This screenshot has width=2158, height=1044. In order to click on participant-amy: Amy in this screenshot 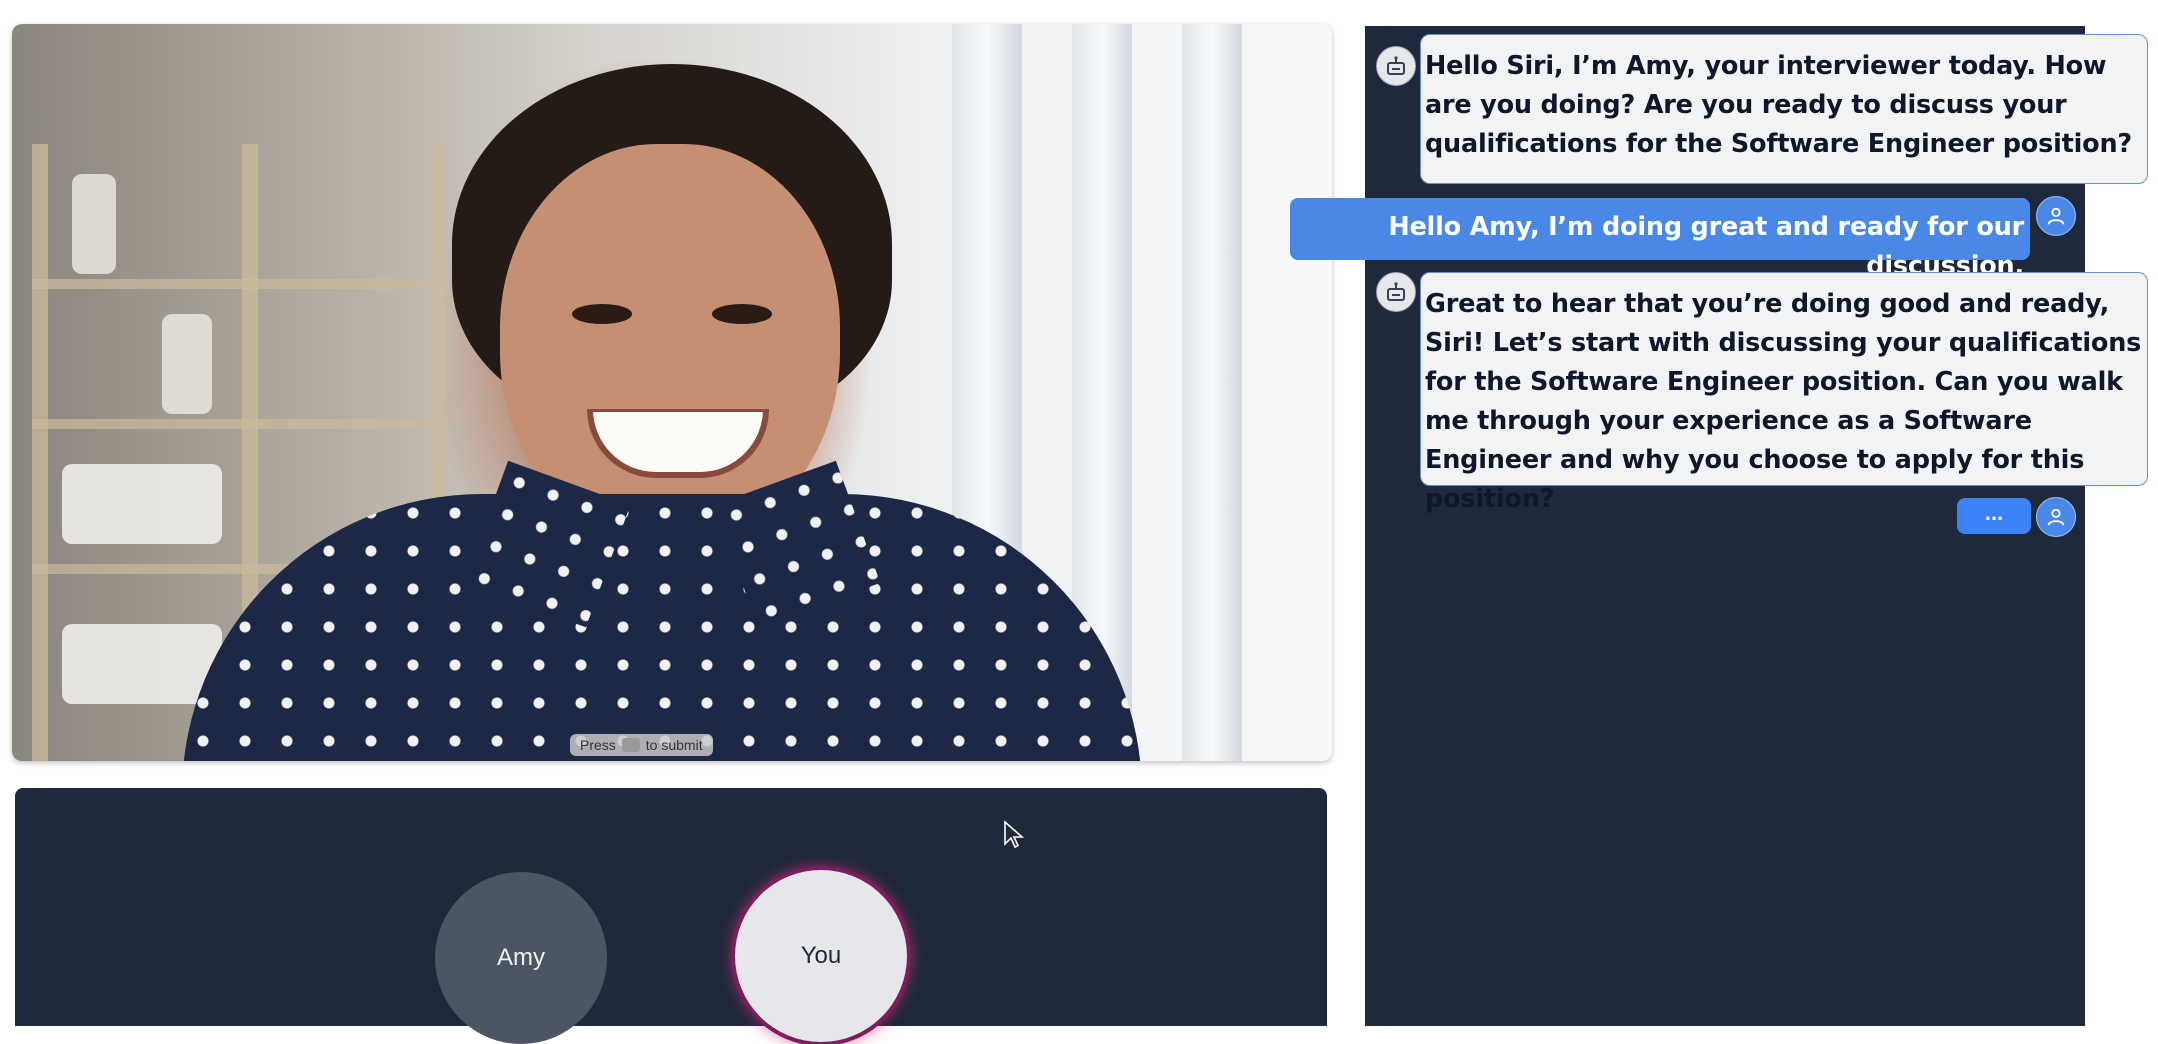, I will do `click(521, 958)`.